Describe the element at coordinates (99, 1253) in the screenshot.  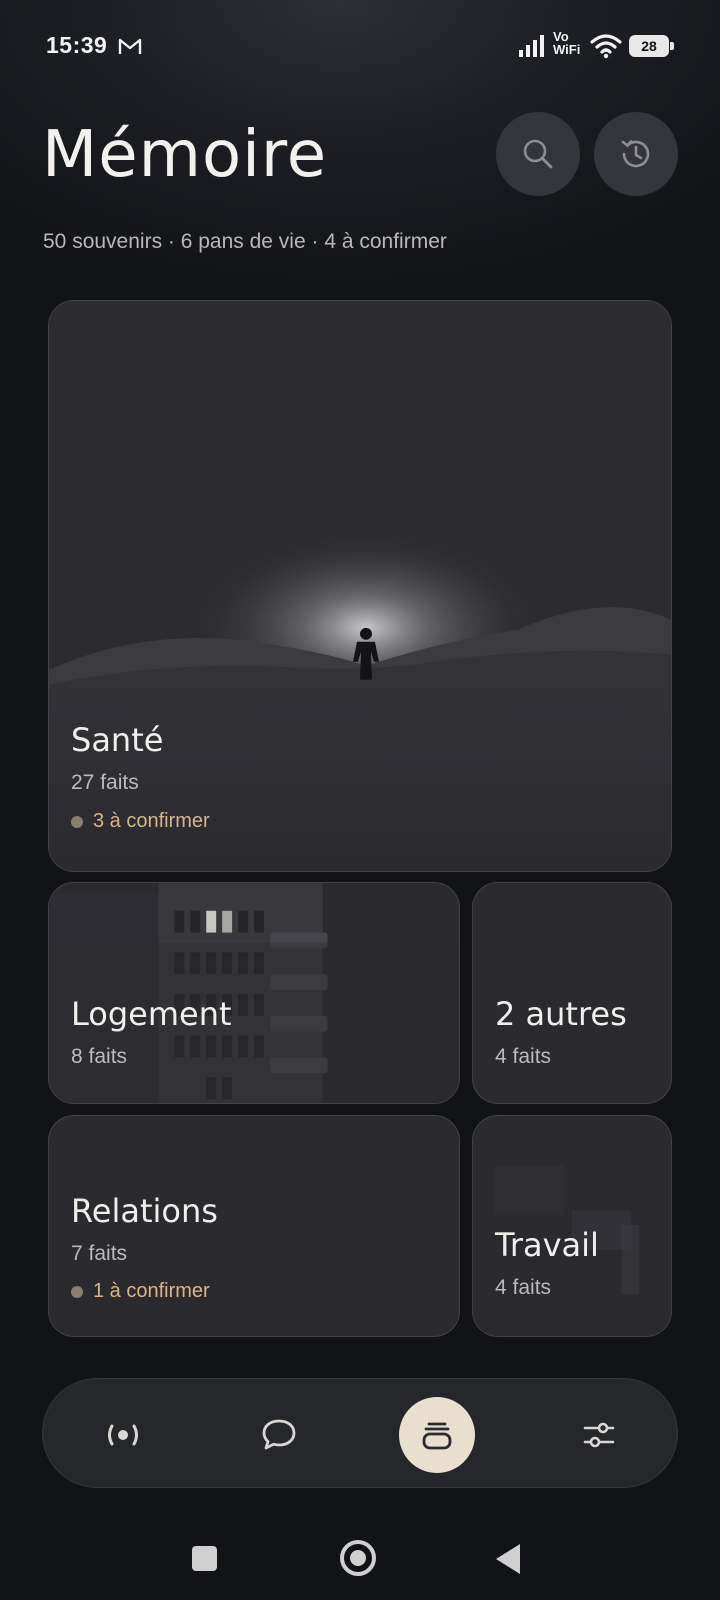
I see `card-fact-count: 7 faits` at that location.